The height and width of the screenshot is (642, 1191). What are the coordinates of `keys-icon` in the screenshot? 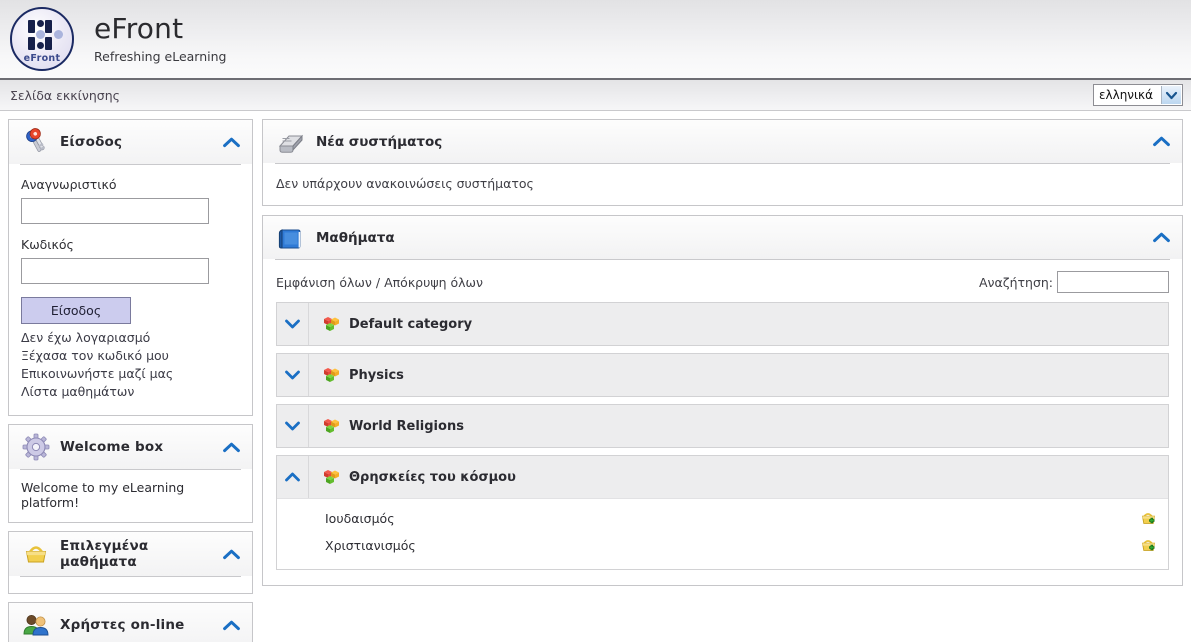 It's located at (36, 142).